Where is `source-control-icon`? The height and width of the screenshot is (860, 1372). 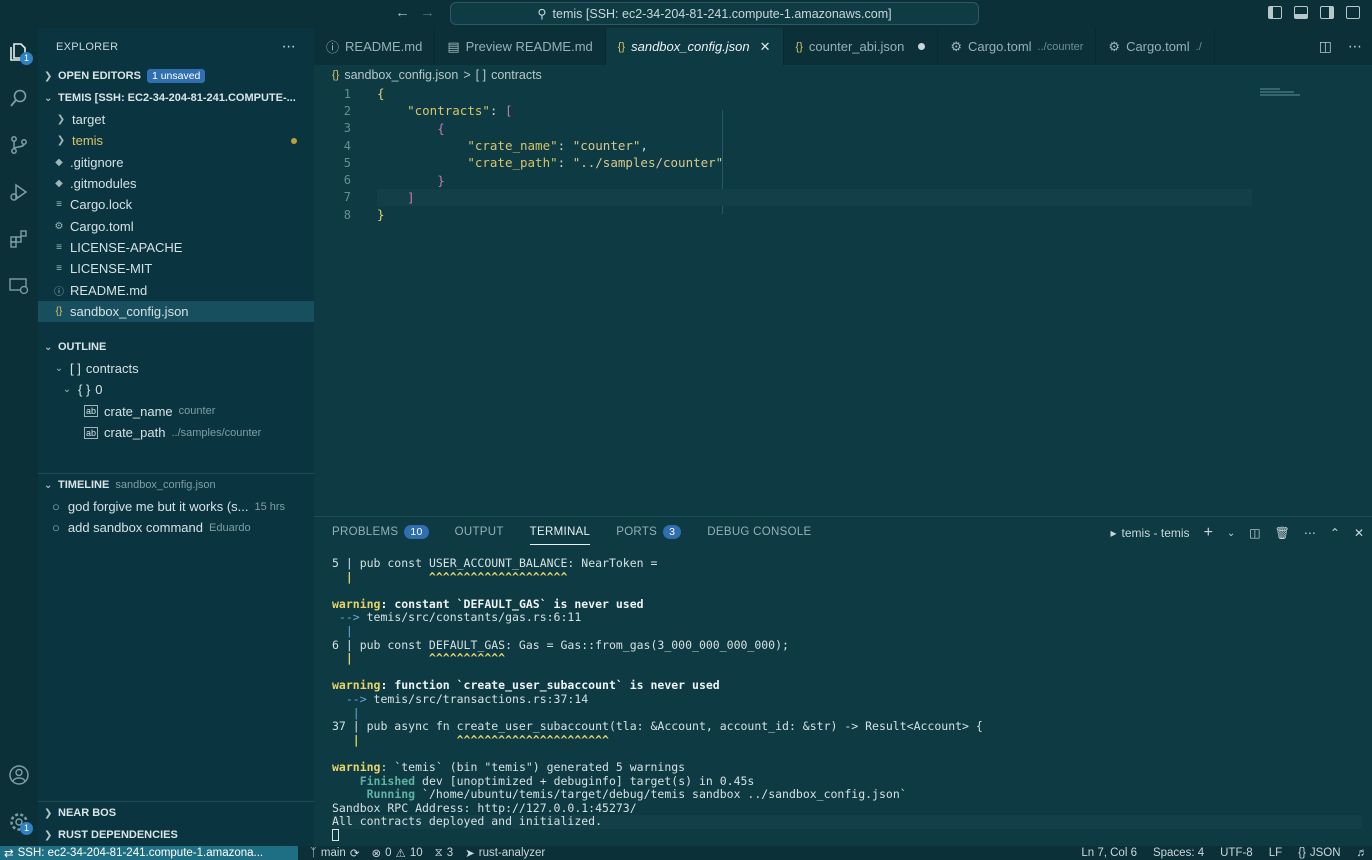 source-control-icon is located at coordinates (19, 145).